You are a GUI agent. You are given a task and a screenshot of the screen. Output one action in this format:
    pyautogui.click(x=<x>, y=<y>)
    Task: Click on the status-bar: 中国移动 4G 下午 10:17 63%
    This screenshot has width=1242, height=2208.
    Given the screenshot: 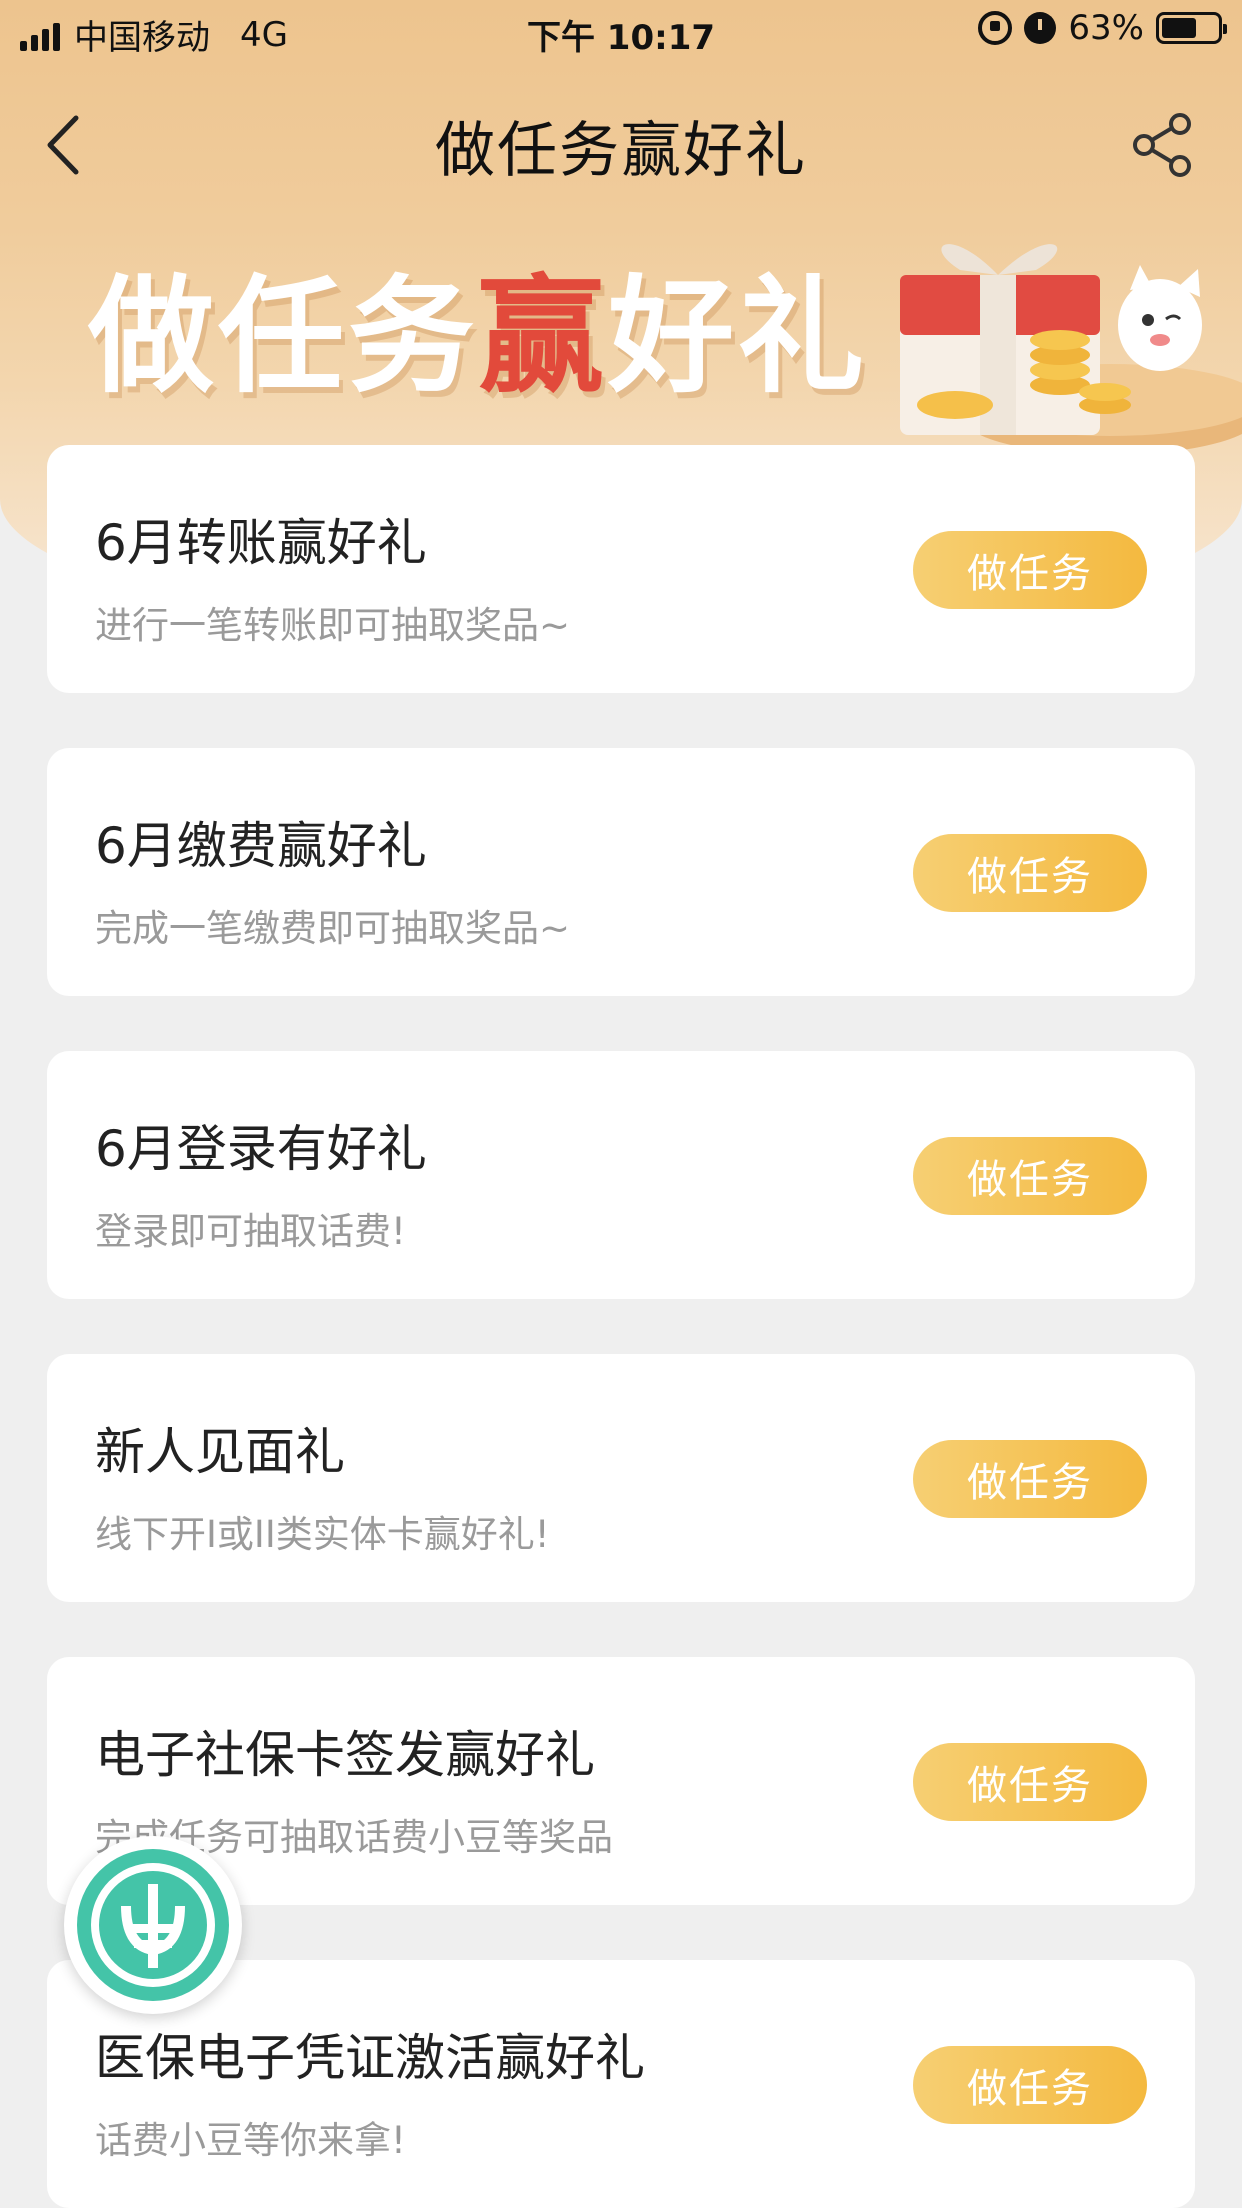 What is the action you would take?
    pyautogui.click(x=621, y=31)
    